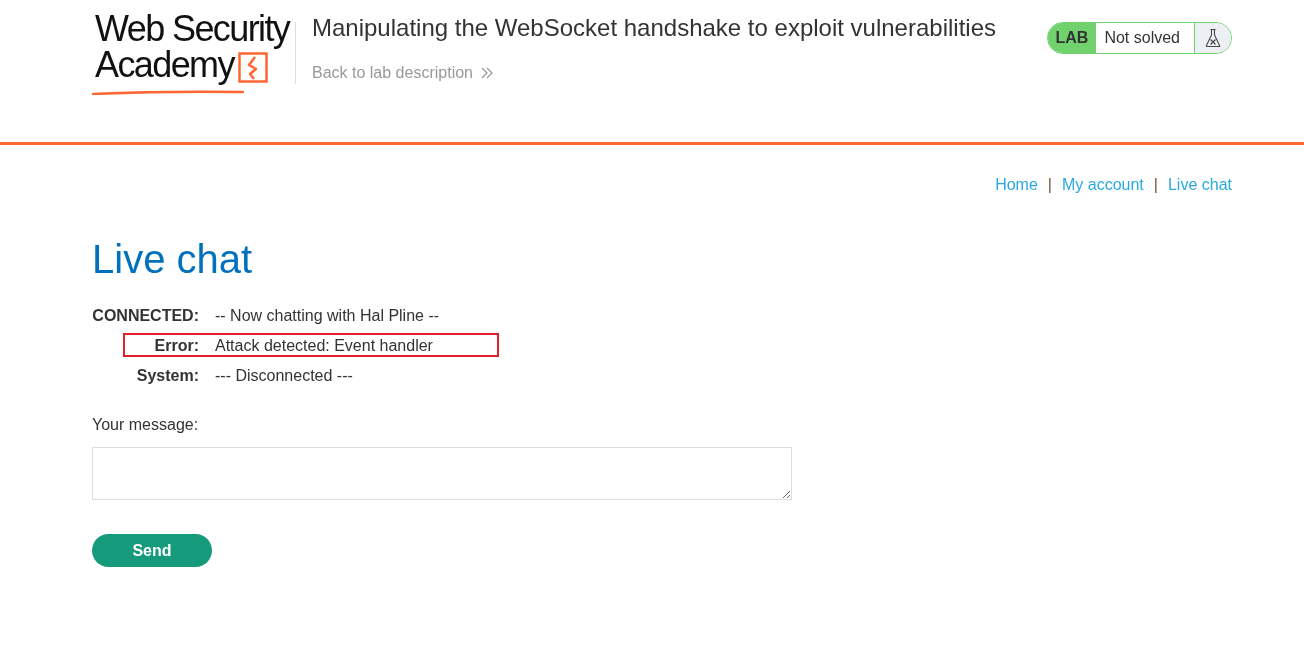 The image size is (1304, 650). I want to click on chat-message: Attack detected: Event handler, so click(324, 346).